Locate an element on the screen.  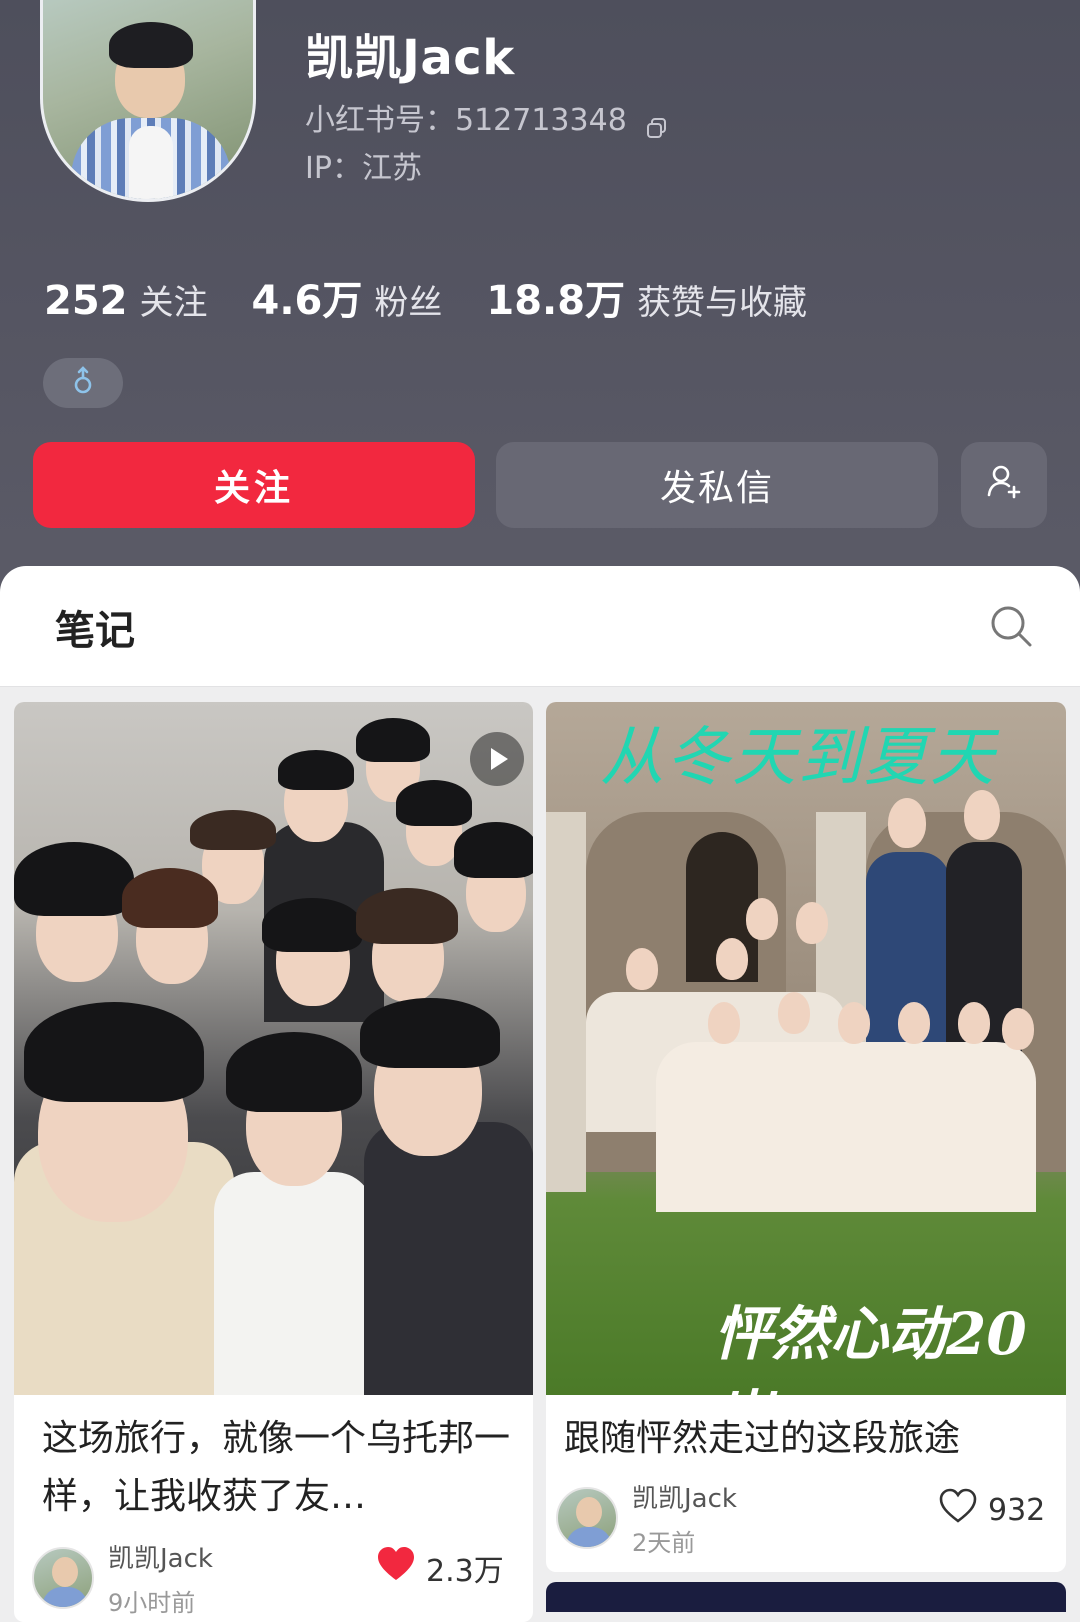
stat-following-label: 关注 is located at coordinates (173, 303).